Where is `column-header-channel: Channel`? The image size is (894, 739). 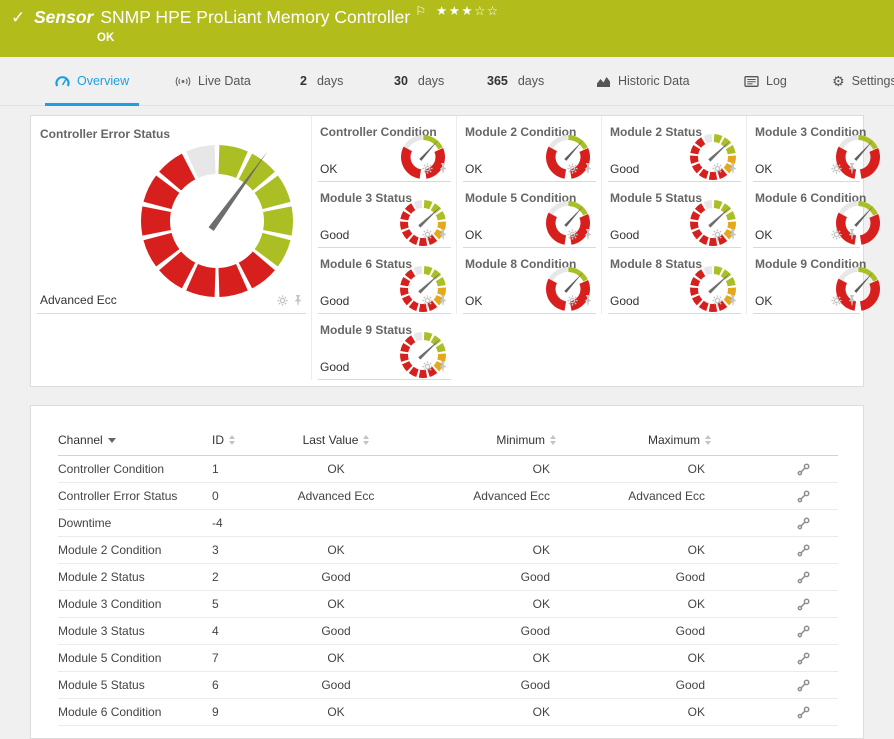 column-header-channel: Channel is located at coordinates (135, 441).